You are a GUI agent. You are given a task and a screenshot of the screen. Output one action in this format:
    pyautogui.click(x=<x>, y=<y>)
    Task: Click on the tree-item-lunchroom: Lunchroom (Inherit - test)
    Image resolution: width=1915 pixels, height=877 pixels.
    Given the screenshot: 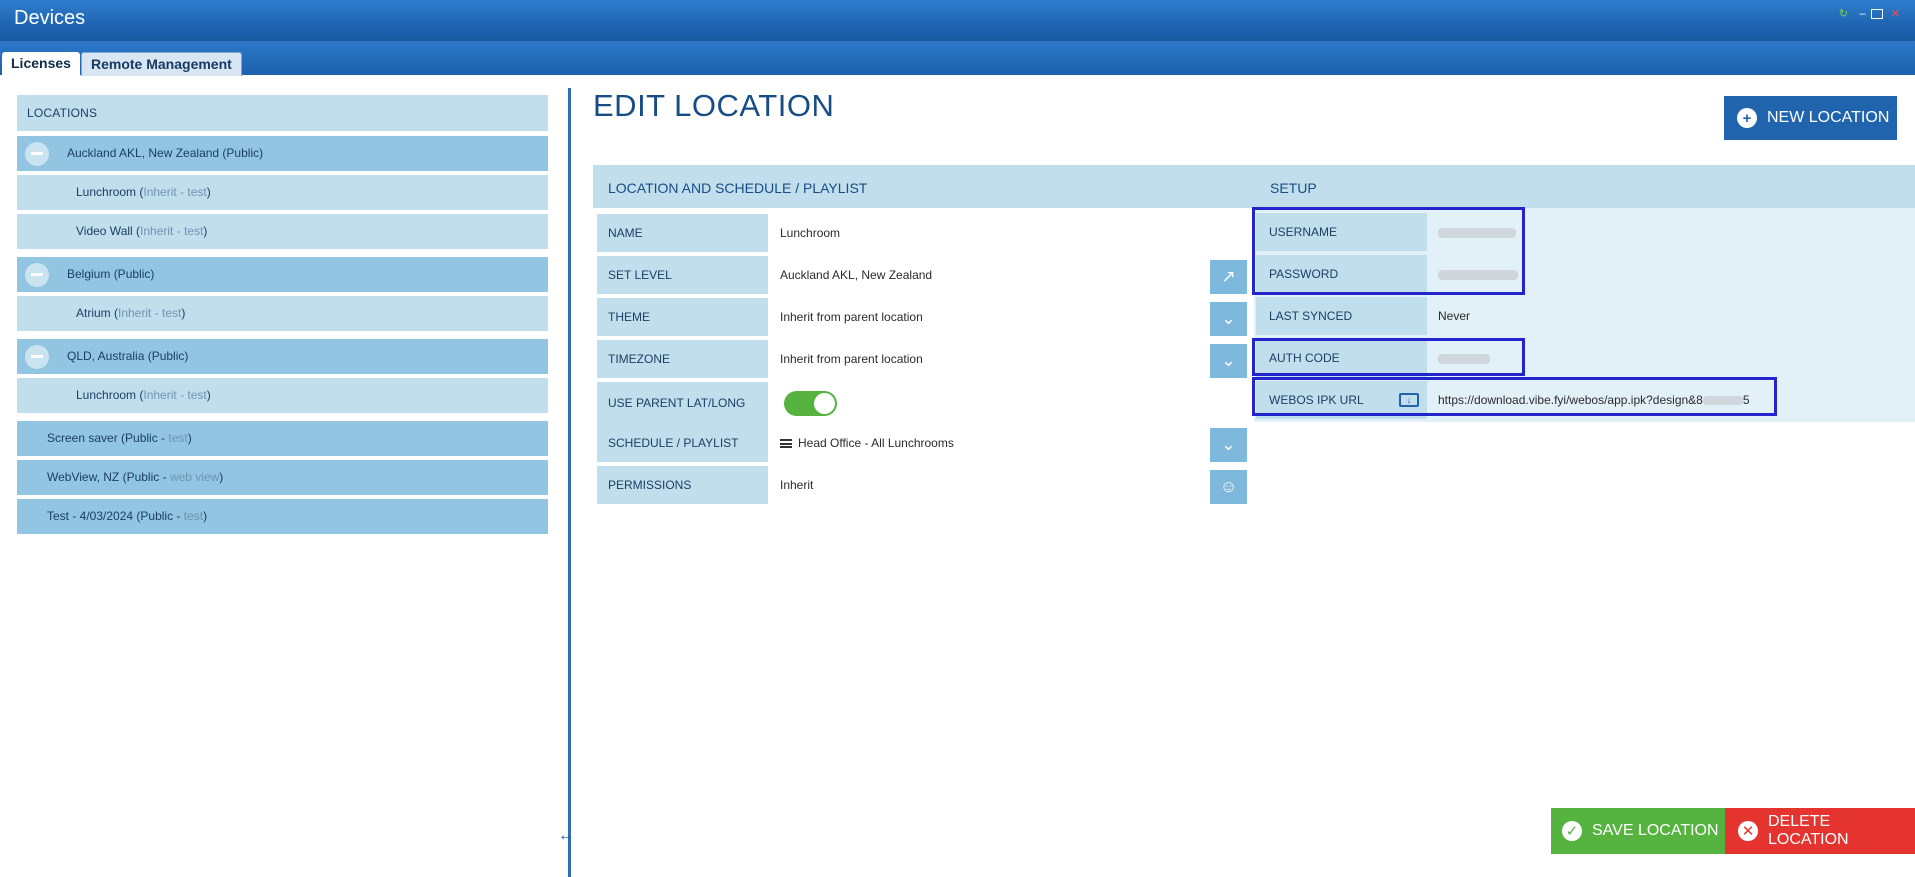 What is the action you would take?
    pyautogui.click(x=282, y=192)
    